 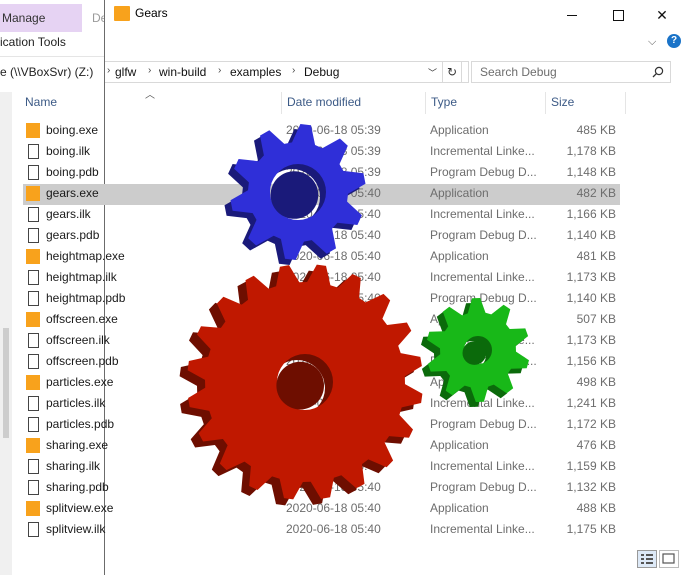 What do you see at coordinates (562, 102) in the screenshot?
I see `column-header-size: Size` at bounding box center [562, 102].